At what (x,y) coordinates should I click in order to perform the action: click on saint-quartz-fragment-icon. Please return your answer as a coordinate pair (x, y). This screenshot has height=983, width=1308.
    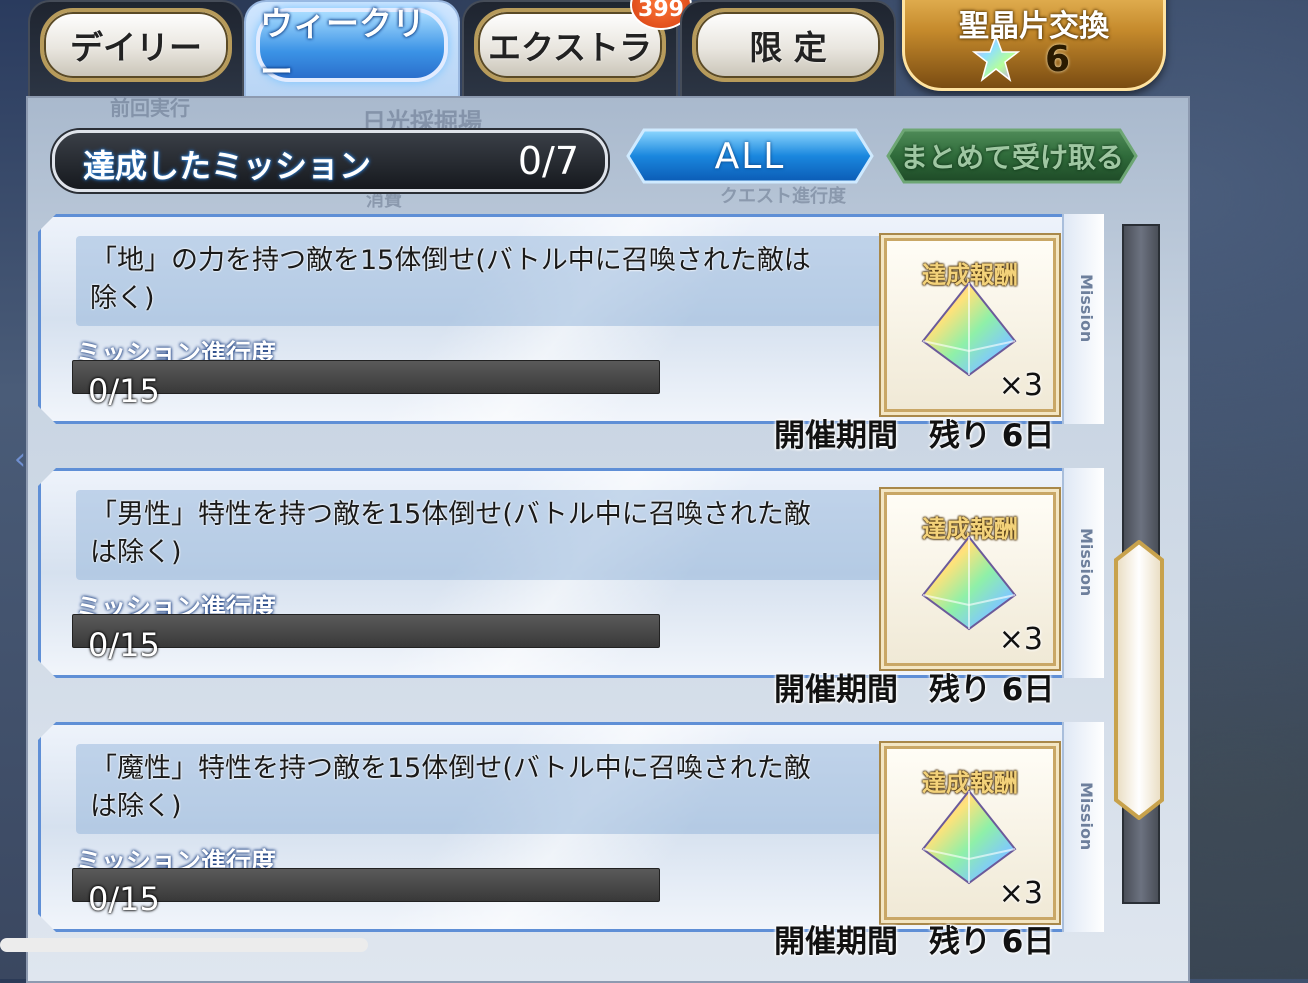
    Looking at the image, I should click on (996, 58).